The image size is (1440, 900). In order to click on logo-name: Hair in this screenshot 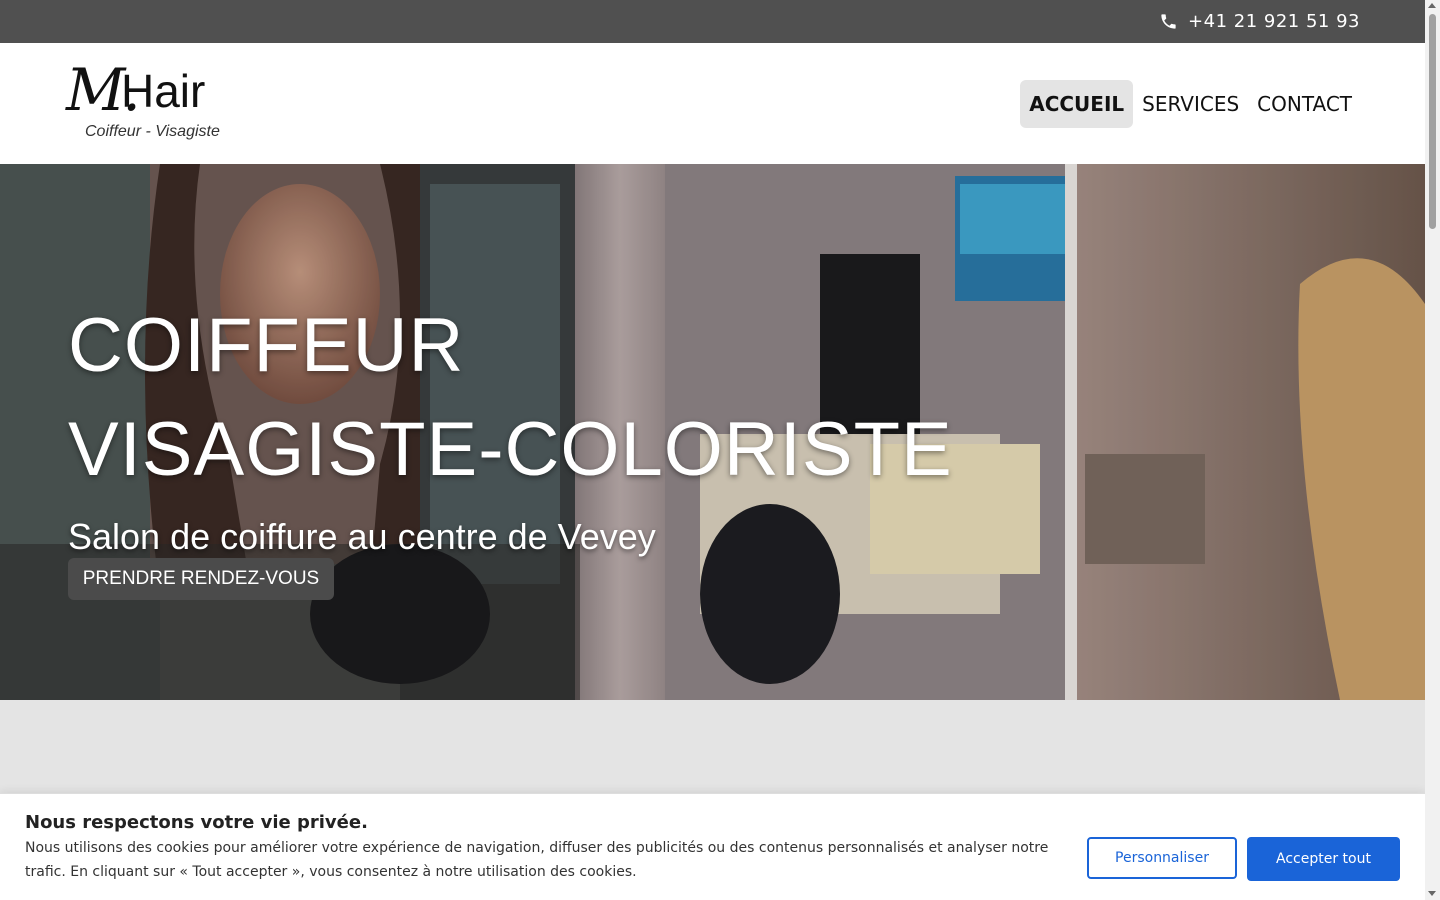, I will do `click(163, 91)`.